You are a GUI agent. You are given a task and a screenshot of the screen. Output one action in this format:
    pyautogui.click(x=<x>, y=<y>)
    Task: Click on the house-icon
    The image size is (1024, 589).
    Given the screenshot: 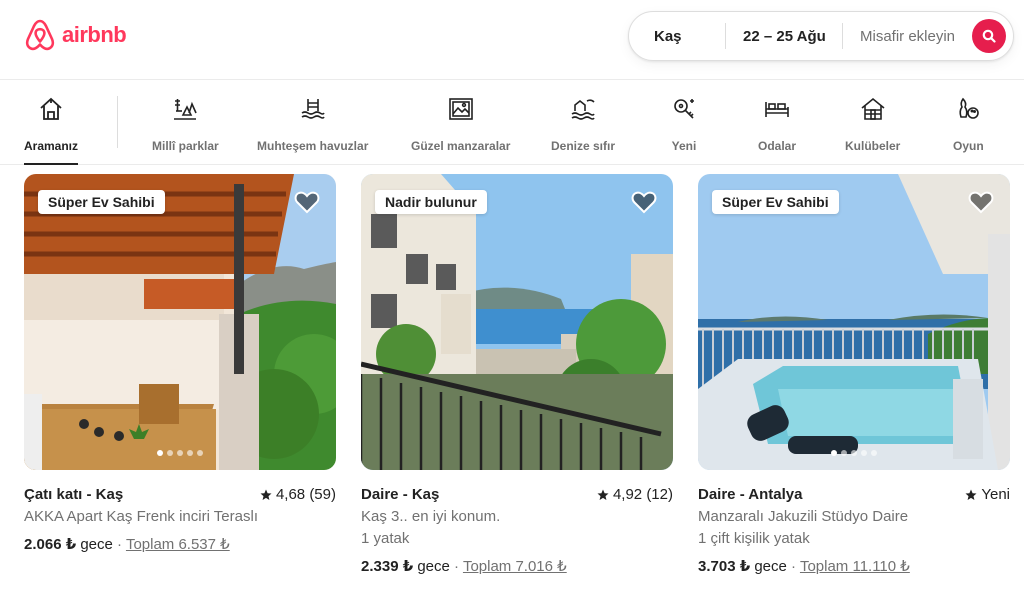 What is the action you would take?
    pyautogui.click(x=51, y=108)
    